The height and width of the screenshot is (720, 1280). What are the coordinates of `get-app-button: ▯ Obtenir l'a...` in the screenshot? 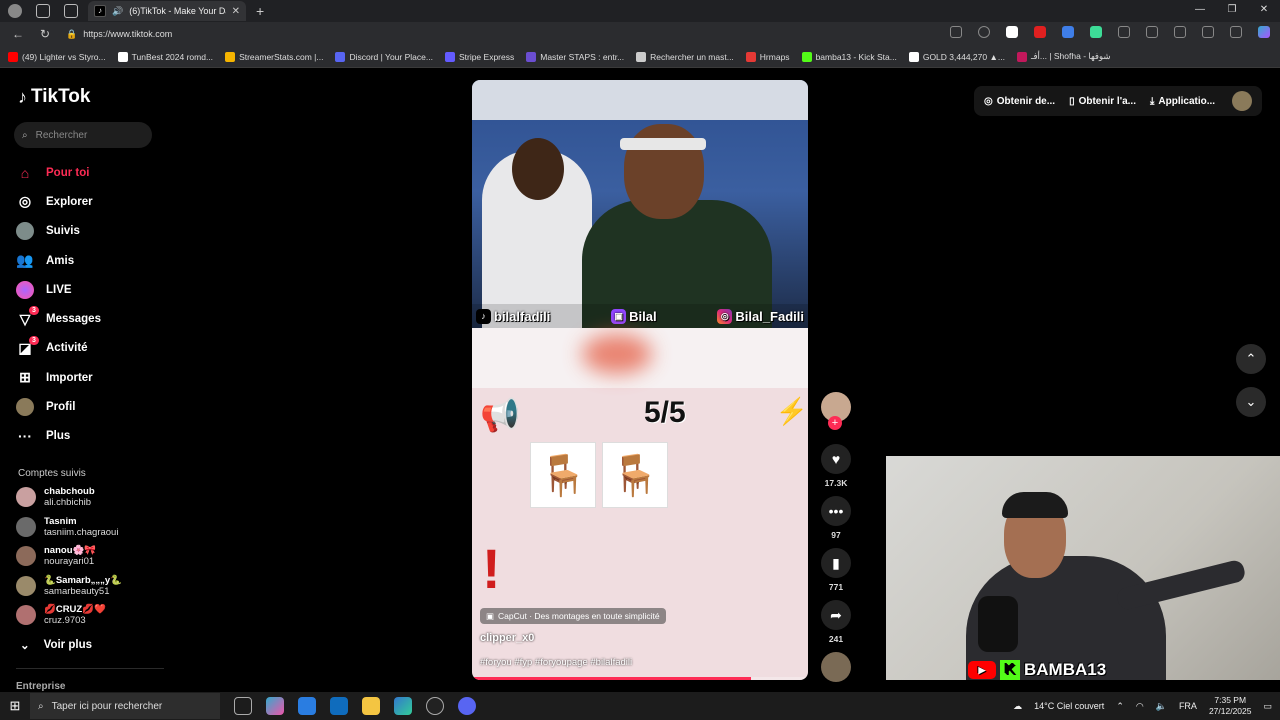 It's located at (1102, 101).